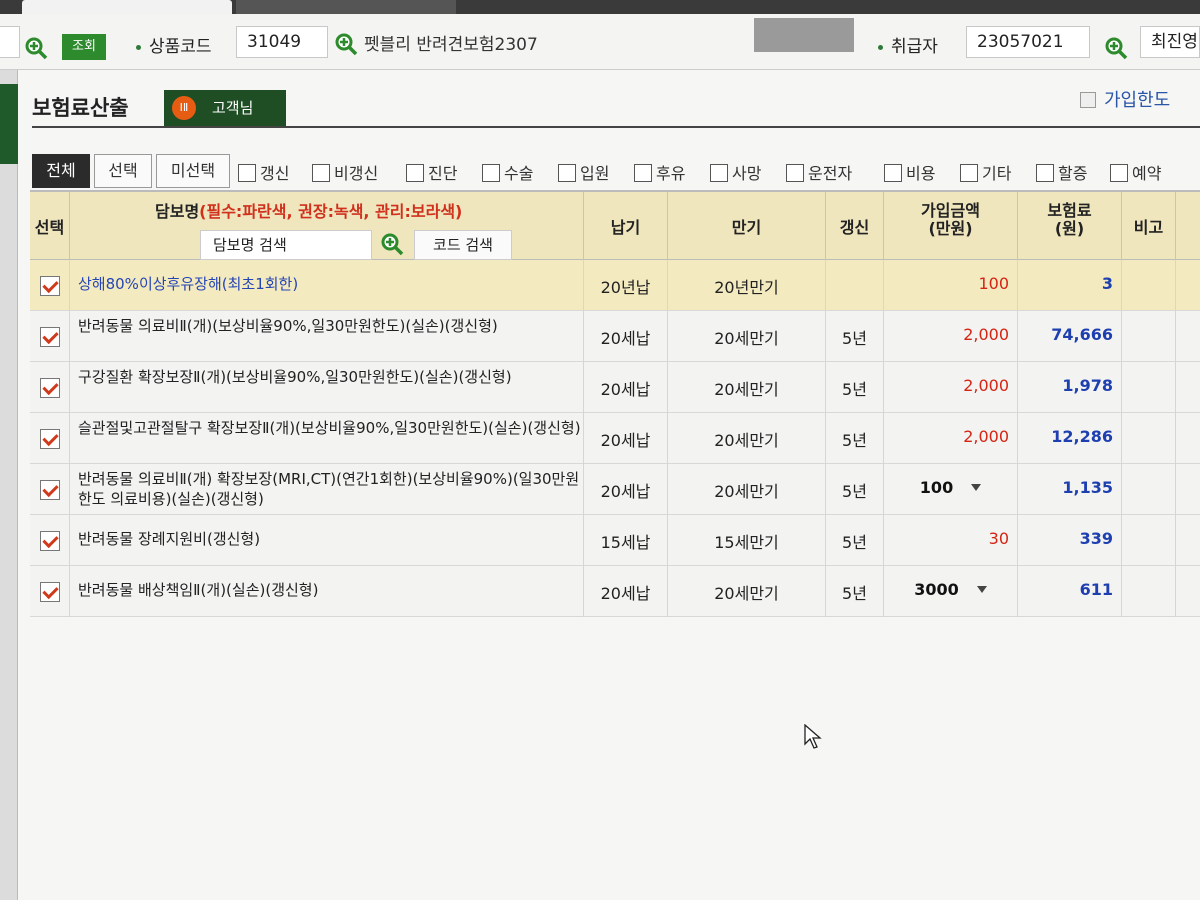  I want to click on coverage-name: 구강질환 확장보장Ⅱ(개)(보상비율90%,일30만원한도)(실손)(갱신형), so click(295, 377).